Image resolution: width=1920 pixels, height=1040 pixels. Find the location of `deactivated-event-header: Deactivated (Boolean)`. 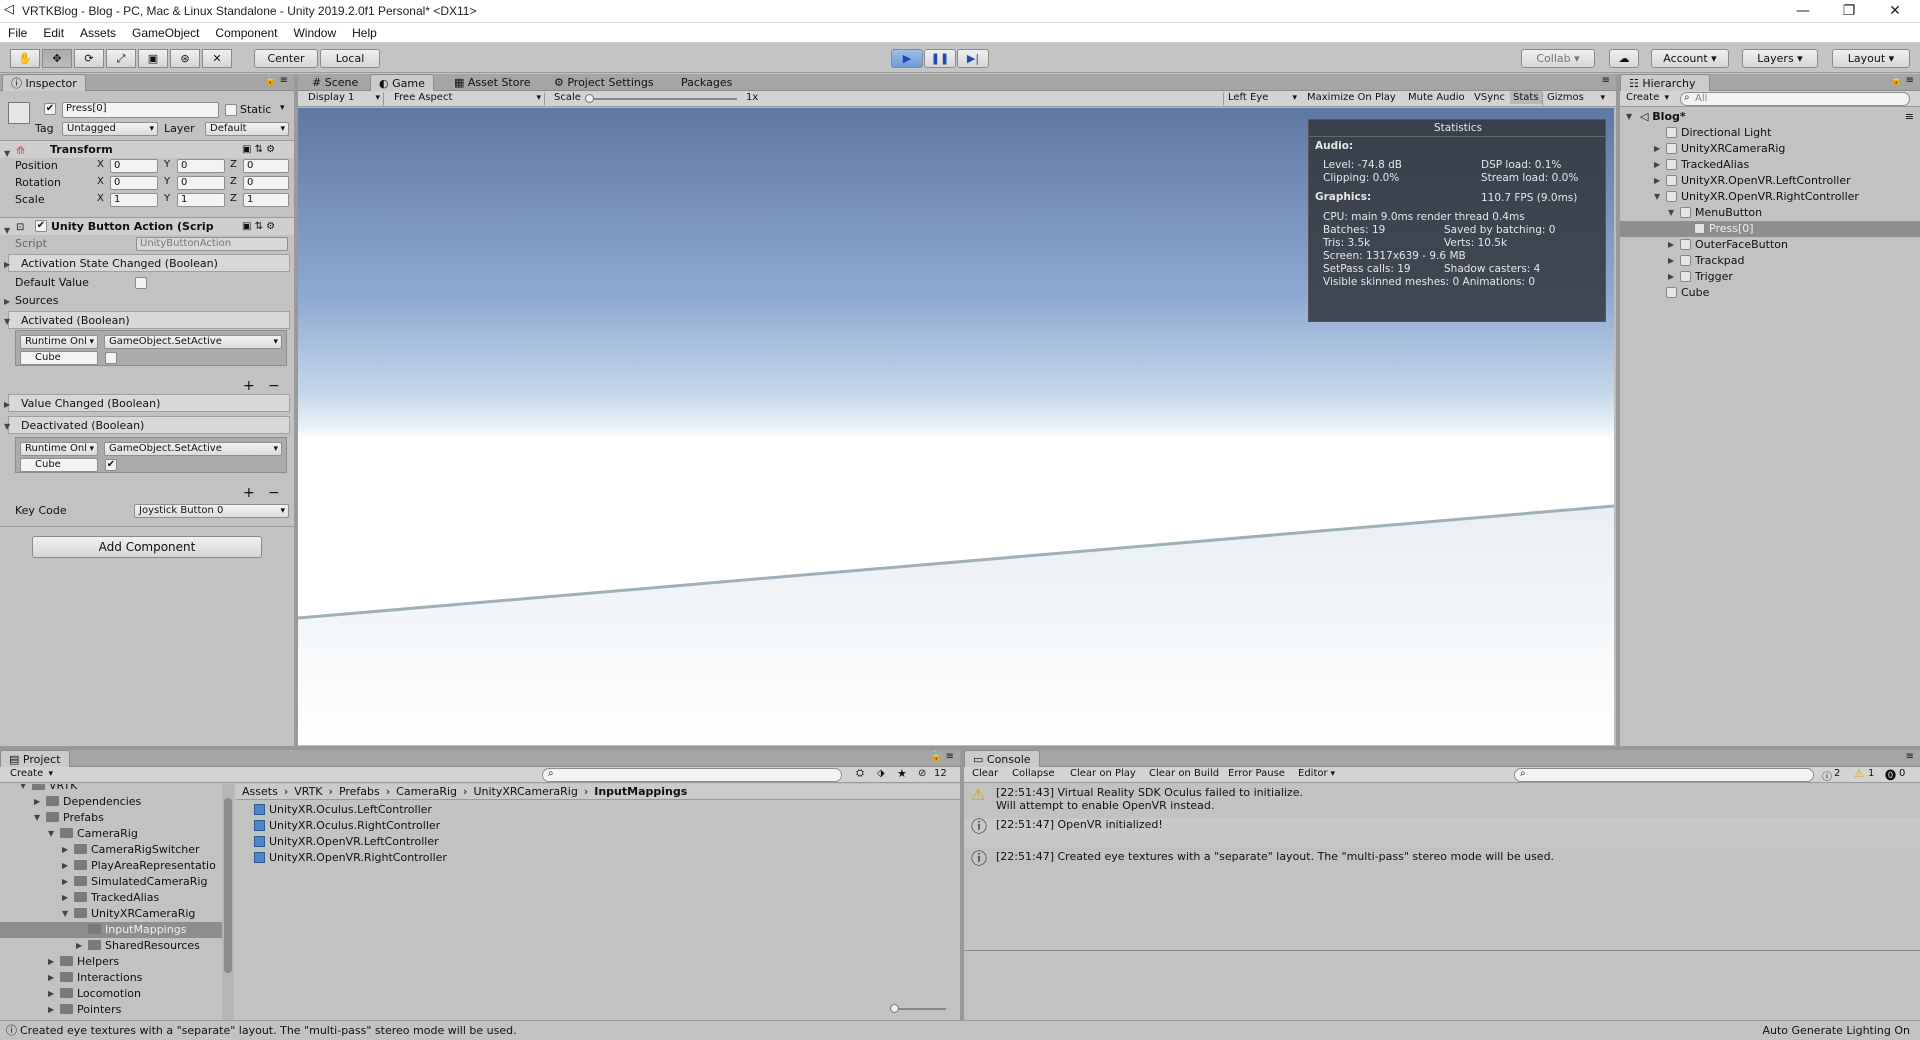

deactivated-event-header: Deactivated (Boolean) is located at coordinates (149, 425).